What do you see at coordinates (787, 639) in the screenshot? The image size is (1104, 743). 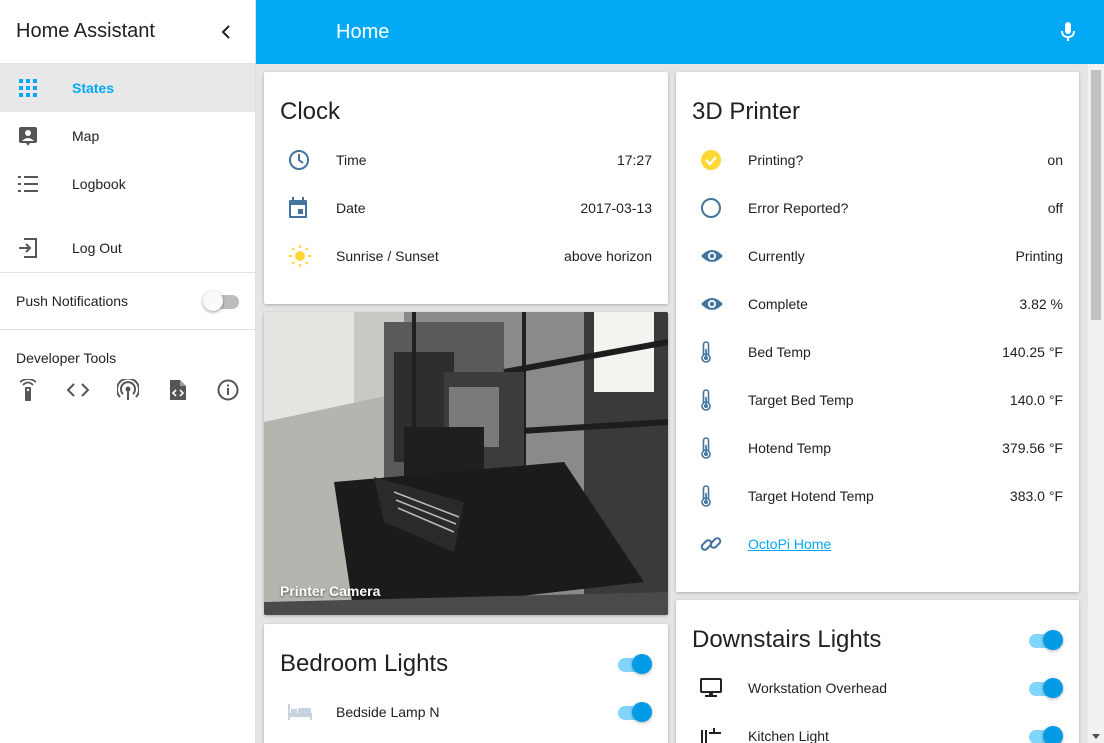 I see `card-title-text: Downstairs Lights` at bounding box center [787, 639].